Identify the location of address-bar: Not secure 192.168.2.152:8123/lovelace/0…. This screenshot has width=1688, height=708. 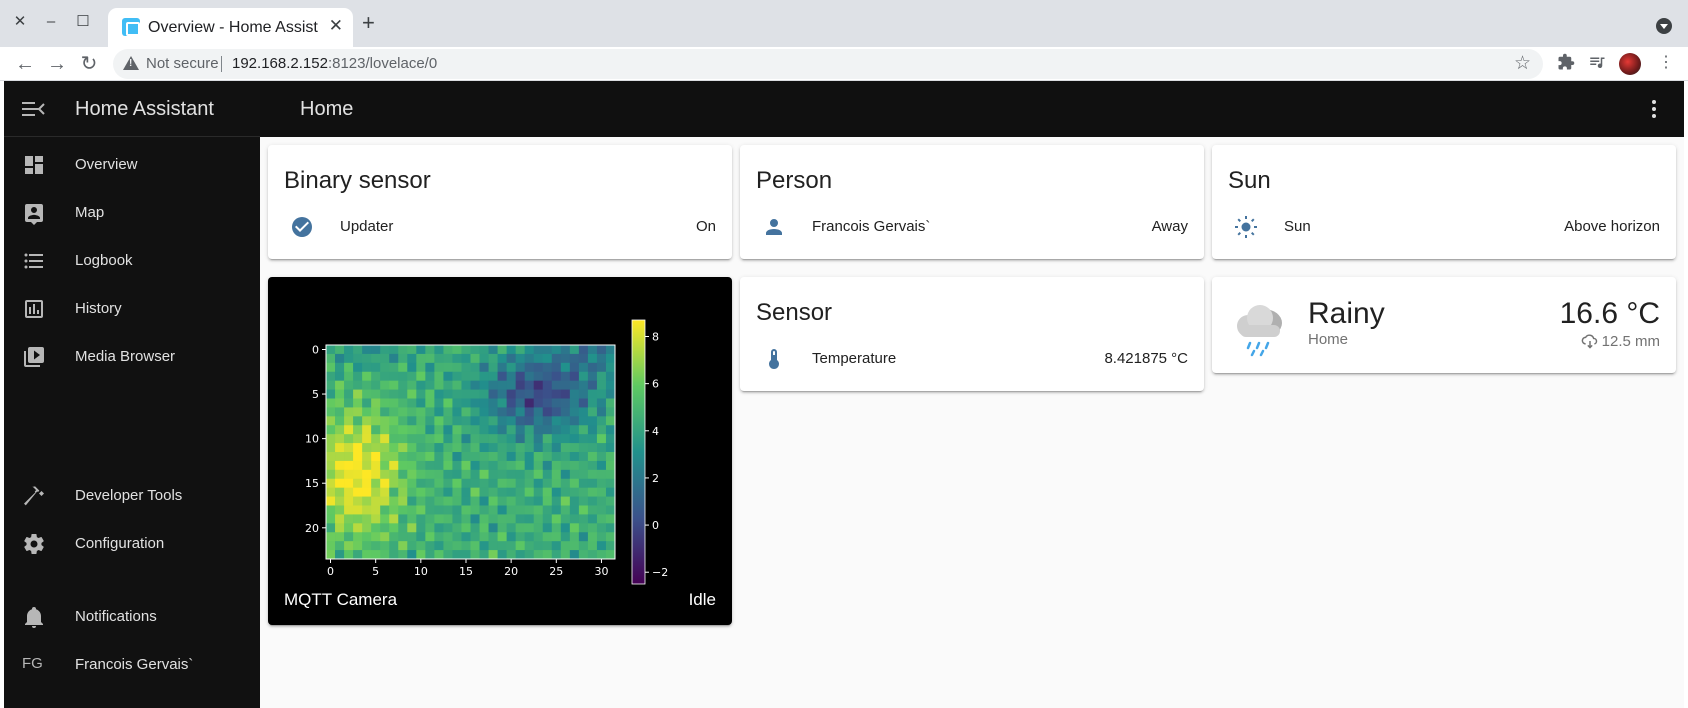
(828, 64).